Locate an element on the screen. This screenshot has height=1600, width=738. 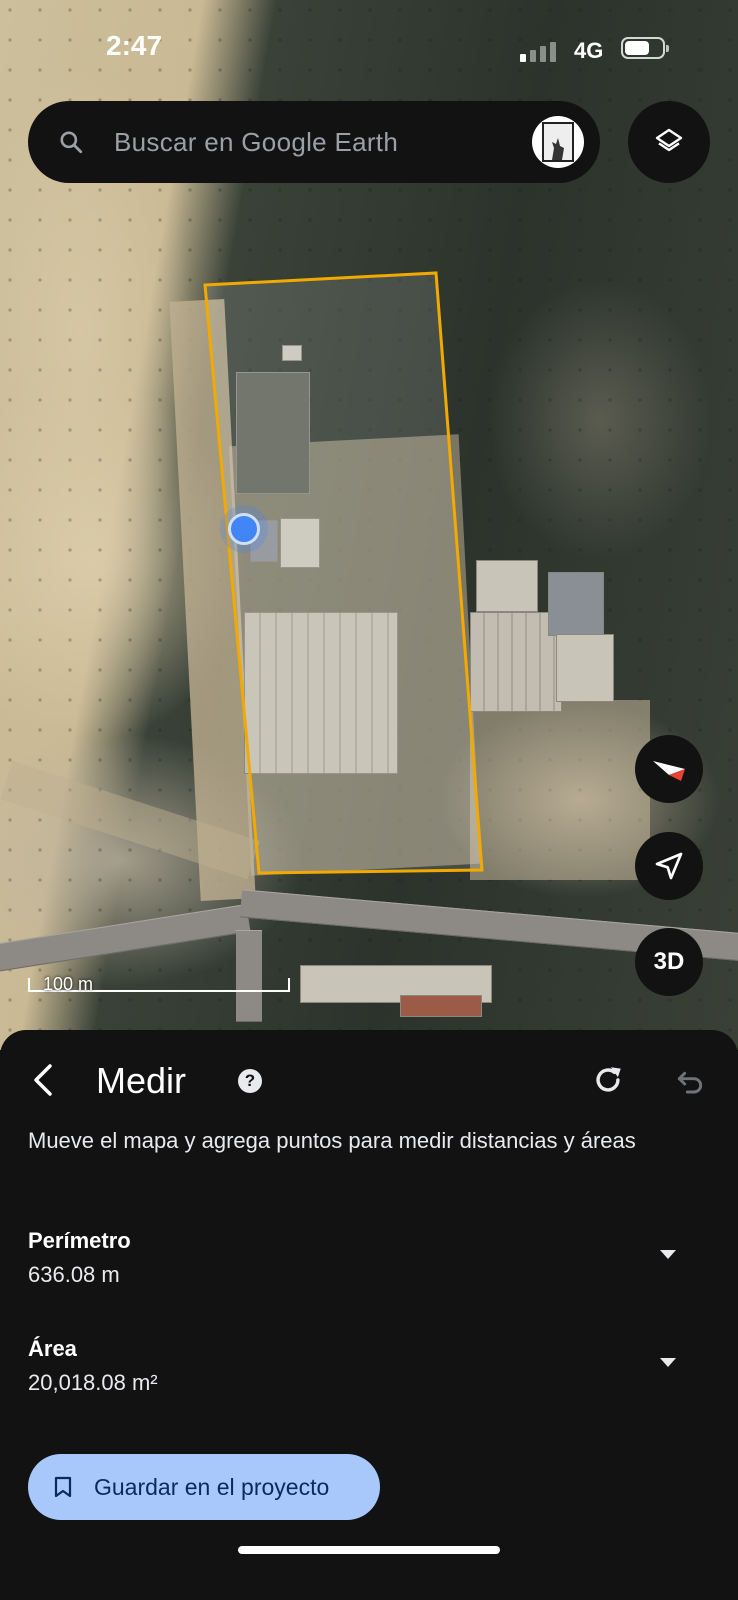
area-label: Área is located at coordinates (52, 1348).